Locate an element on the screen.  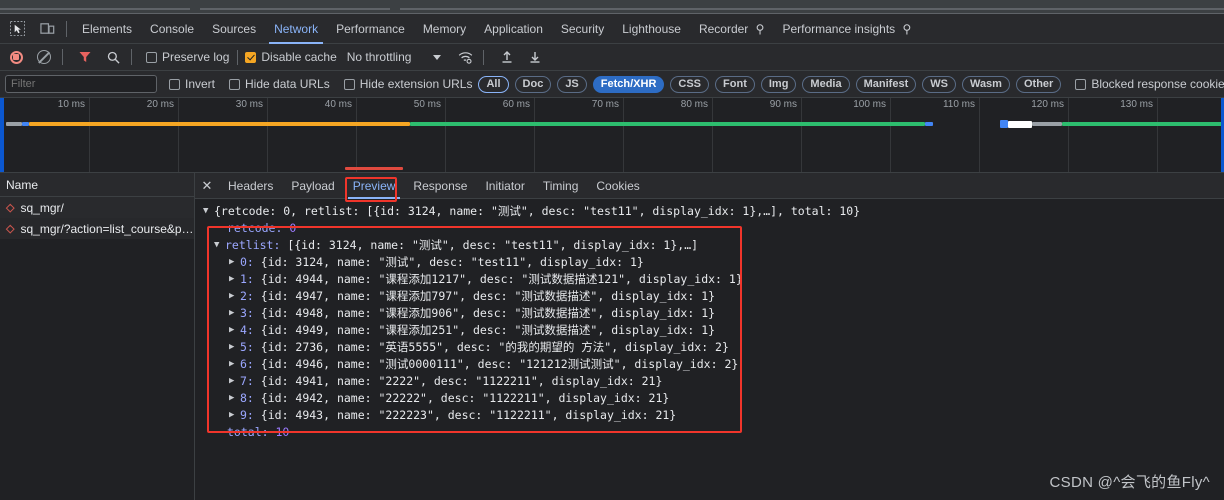
tab-lighthouse: Lighthouse is located at coordinates (651, 29).